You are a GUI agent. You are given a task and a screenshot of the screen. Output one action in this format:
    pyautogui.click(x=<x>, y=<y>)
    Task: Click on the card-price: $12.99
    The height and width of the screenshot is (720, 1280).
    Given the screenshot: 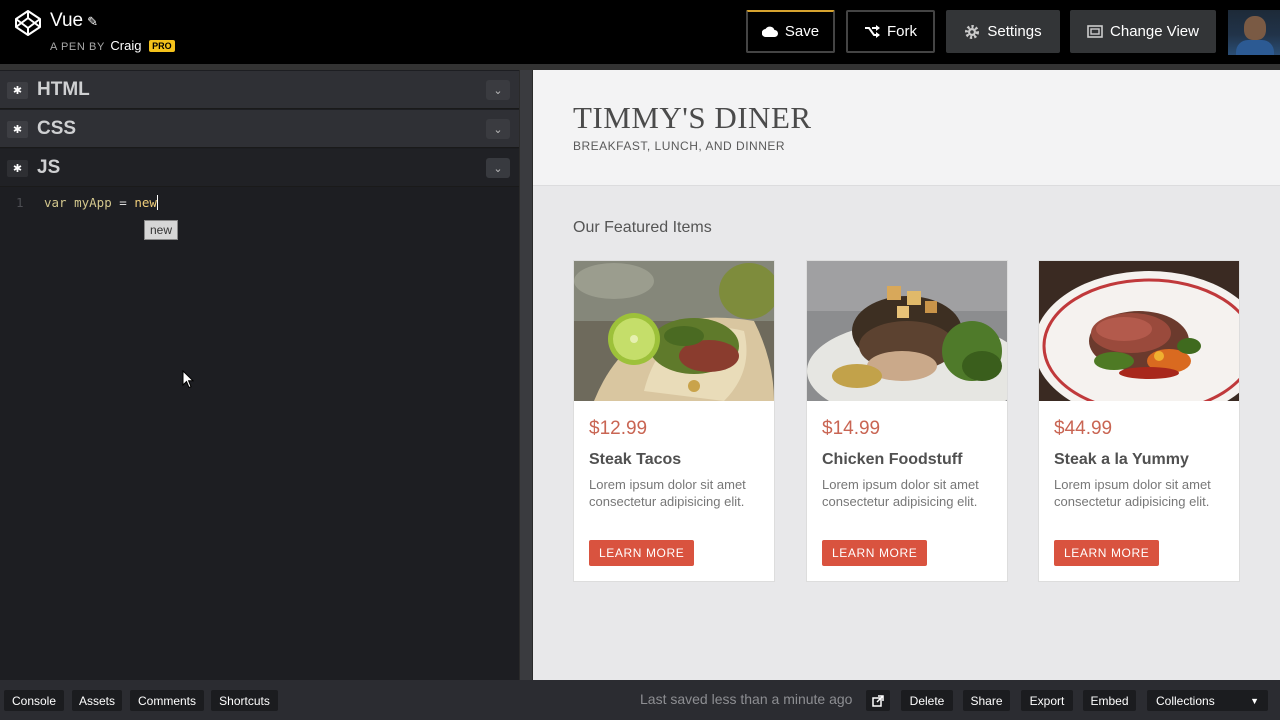 What is the action you would take?
    pyautogui.click(x=618, y=428)
    